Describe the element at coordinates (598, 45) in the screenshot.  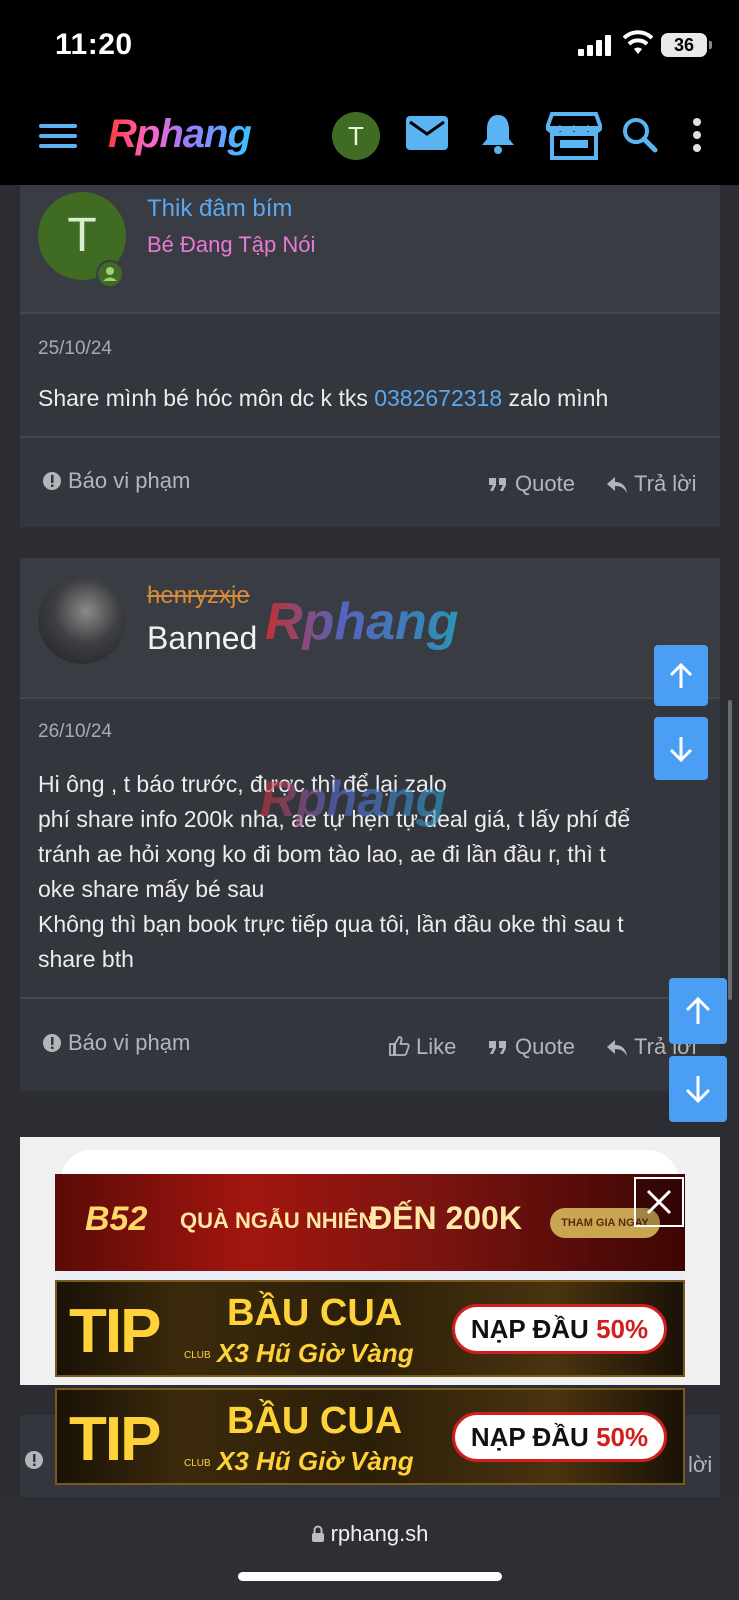
I see `cellular-signal-icon` at that location.